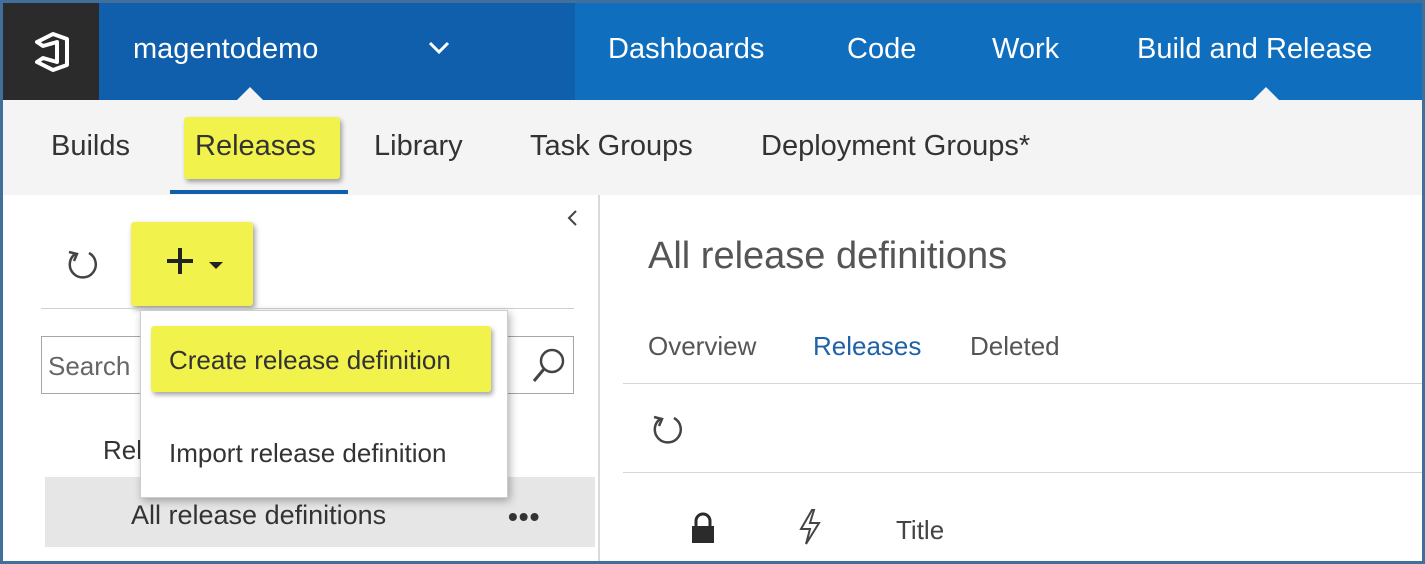  What do you see at coordinates (1022, 472) in the screenshot?
I see `toolbar-divider` at bounding box center [1022, 472].